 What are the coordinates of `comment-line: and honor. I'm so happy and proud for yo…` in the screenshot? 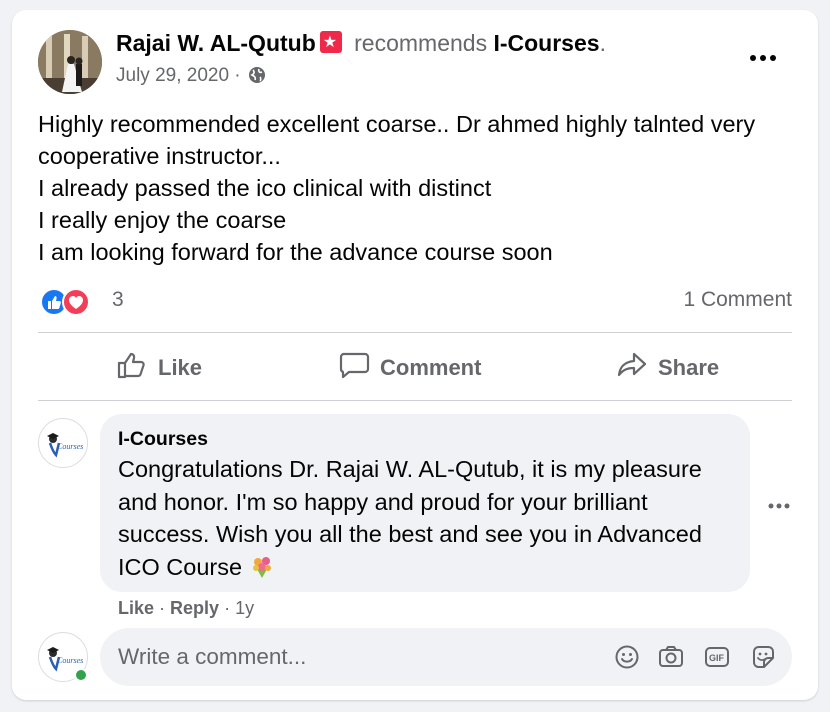 It's located at (383, 501).